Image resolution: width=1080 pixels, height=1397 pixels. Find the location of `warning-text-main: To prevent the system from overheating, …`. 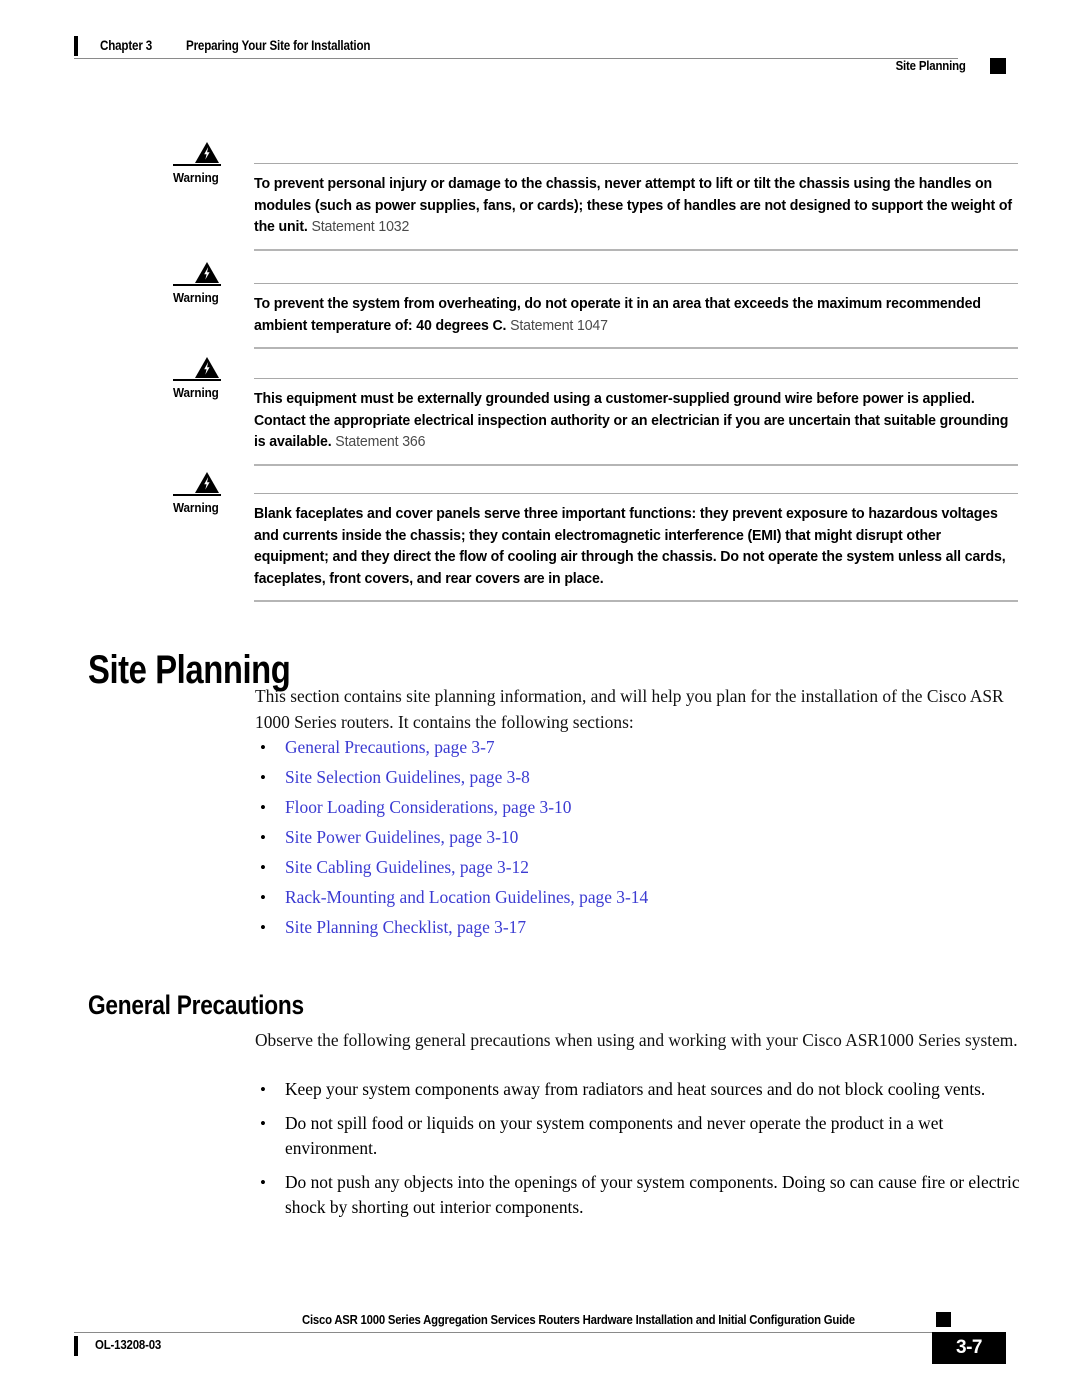

warning-text-main: To prevent the system from overheating, … is located at coordinates (617, 314).